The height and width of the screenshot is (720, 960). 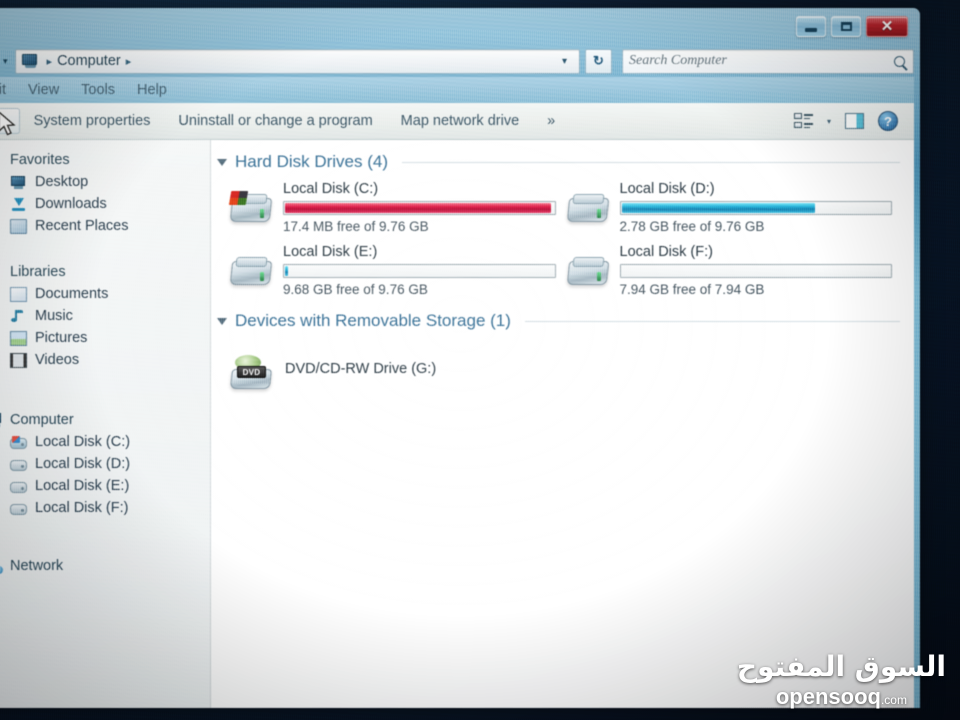 What do you see at coordinates (105, 160) in the screenshot?
I see `nav-header-favorites: Favorites` at bounding box center [105, 160].